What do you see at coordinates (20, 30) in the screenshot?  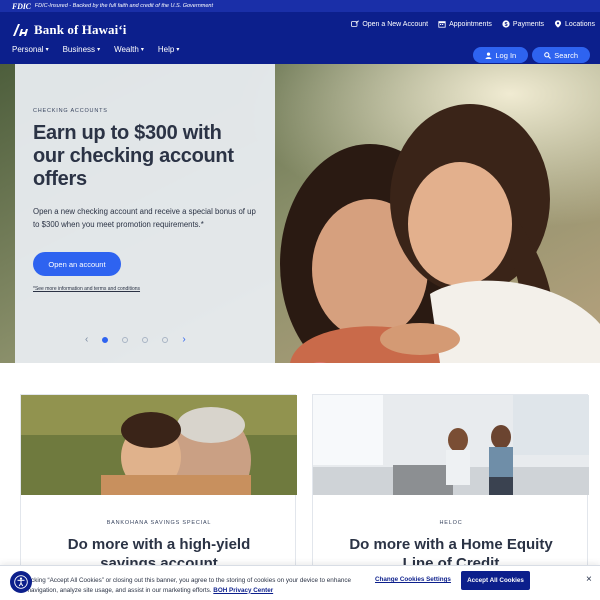 I see `boh-logo-icon` at bounding box center [20, 30].